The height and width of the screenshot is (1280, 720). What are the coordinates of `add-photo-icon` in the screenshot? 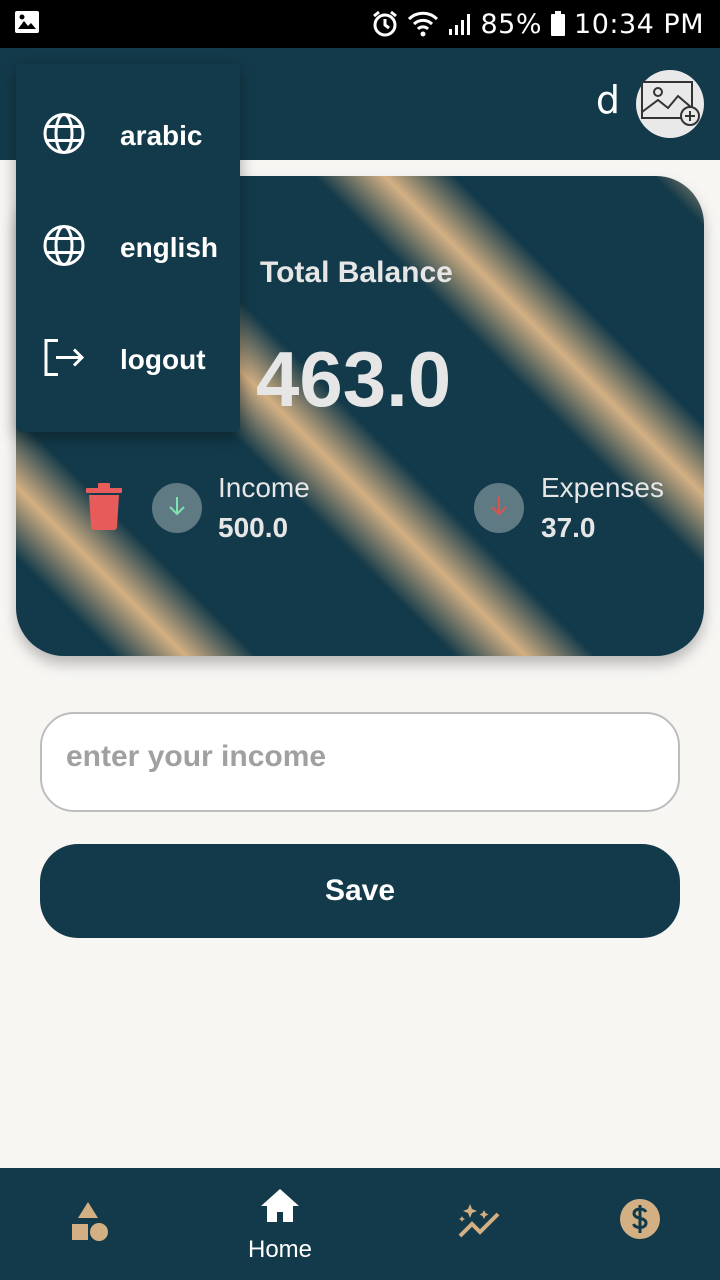 It's located at (670, 104).